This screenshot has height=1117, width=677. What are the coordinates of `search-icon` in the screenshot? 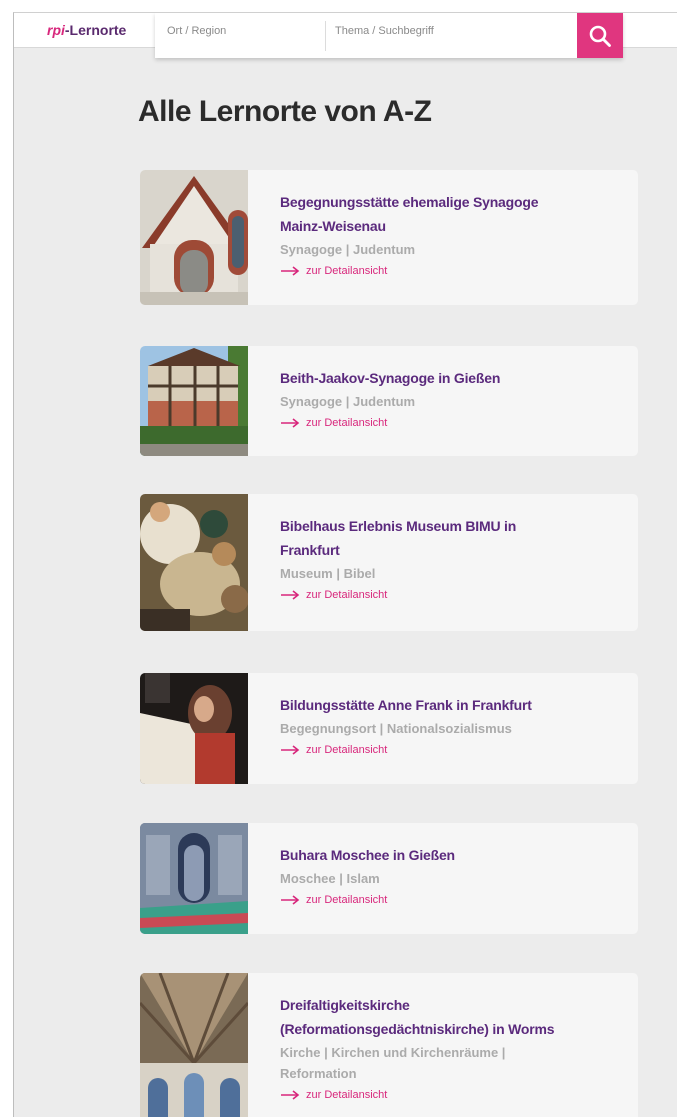 It's located at (600, 36).